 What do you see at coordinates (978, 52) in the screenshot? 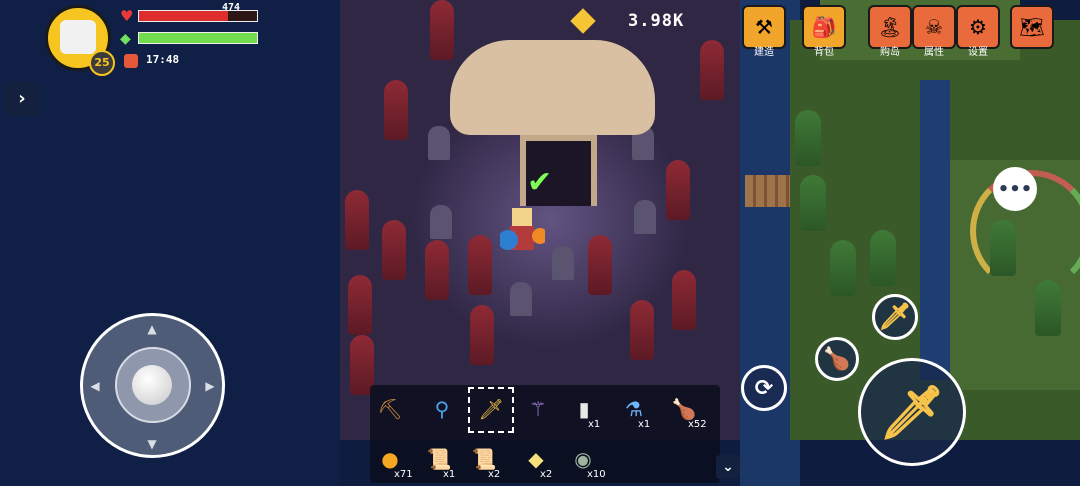
I see `menu-label: 设置` at bounding box center [978, 52].